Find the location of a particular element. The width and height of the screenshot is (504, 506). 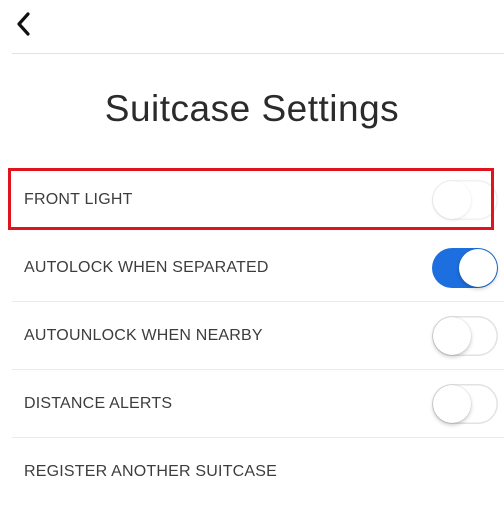

nav-divider is located at coordinates (258, 53).